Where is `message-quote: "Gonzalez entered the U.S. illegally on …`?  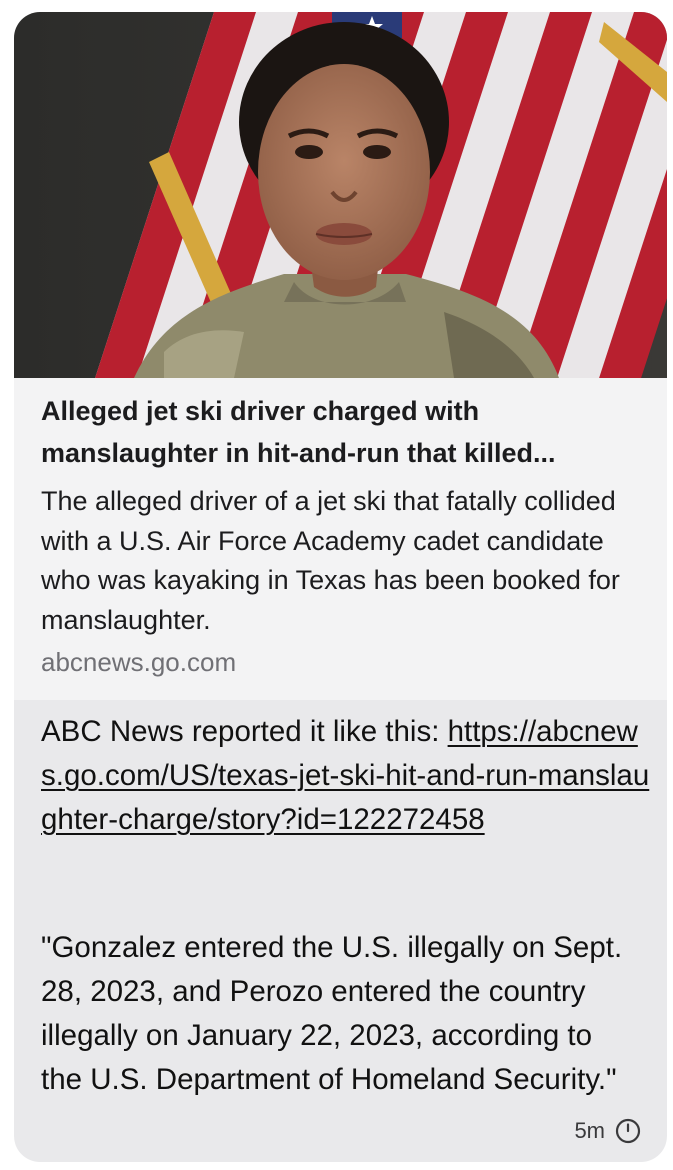
message-quote: "Gonzalez entered the U.S. illegally on … is located at coordinates (332, 1013).